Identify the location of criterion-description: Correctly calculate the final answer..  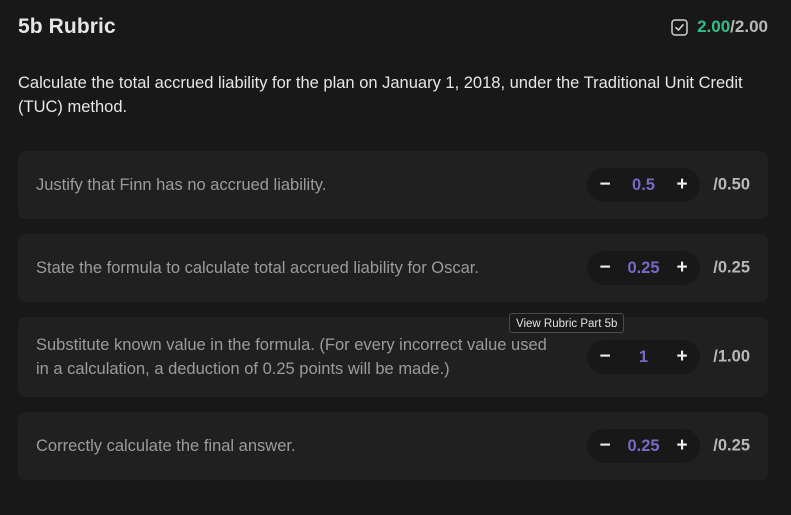
(166, 446).